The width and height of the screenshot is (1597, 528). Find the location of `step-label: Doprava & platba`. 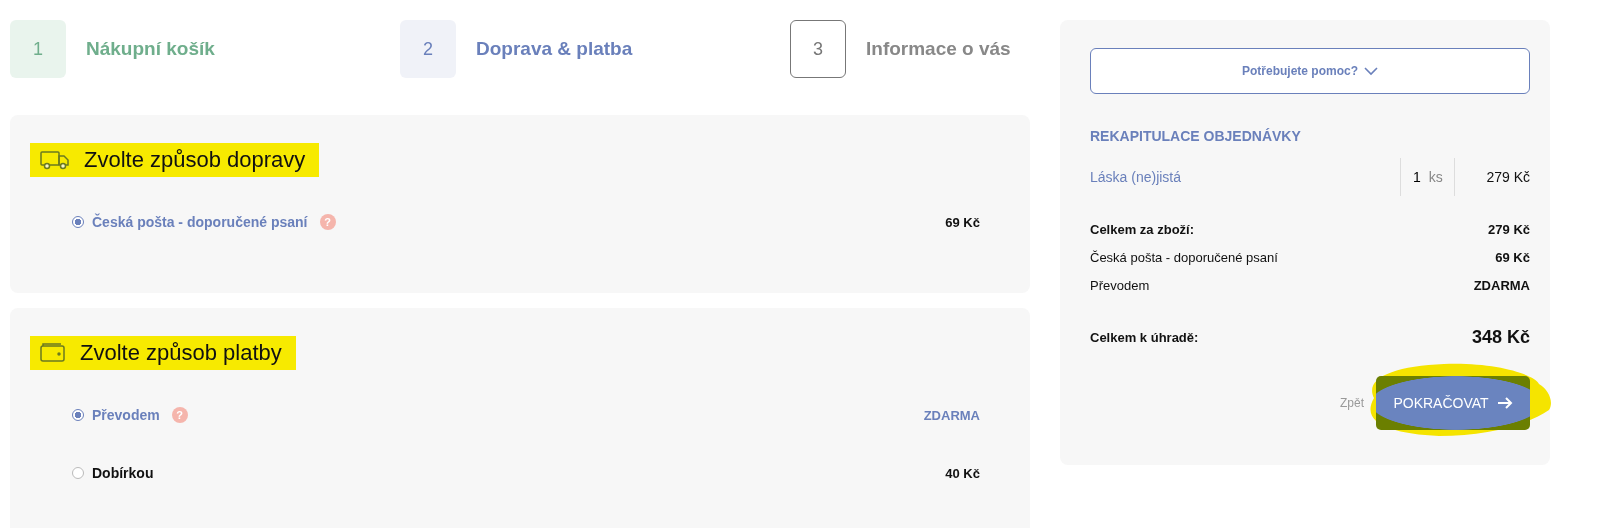

step-label: Doprava & platba is located at coordinates (554, 49).